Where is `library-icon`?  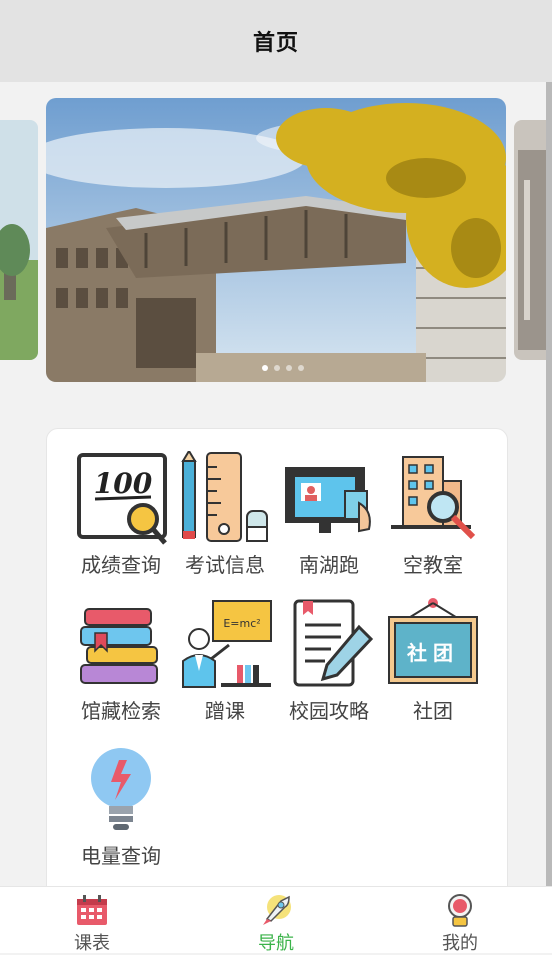 library-icon is located at coordinates (121, 645).